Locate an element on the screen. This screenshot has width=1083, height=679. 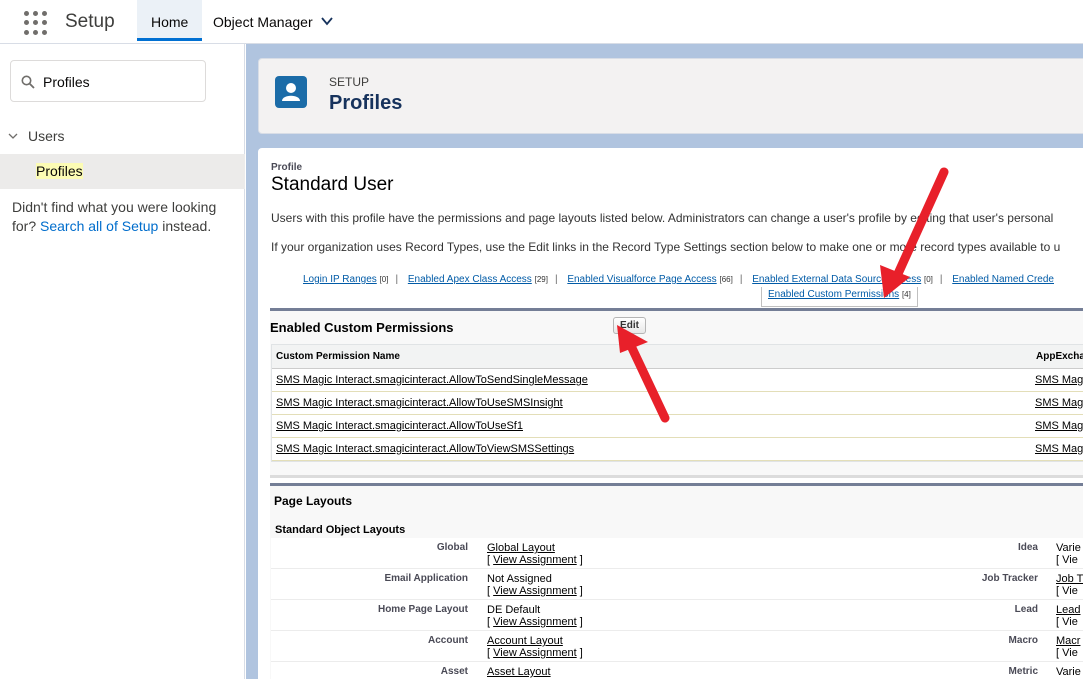
layout-link: Asset Layout is located at coordinates (519, 672).